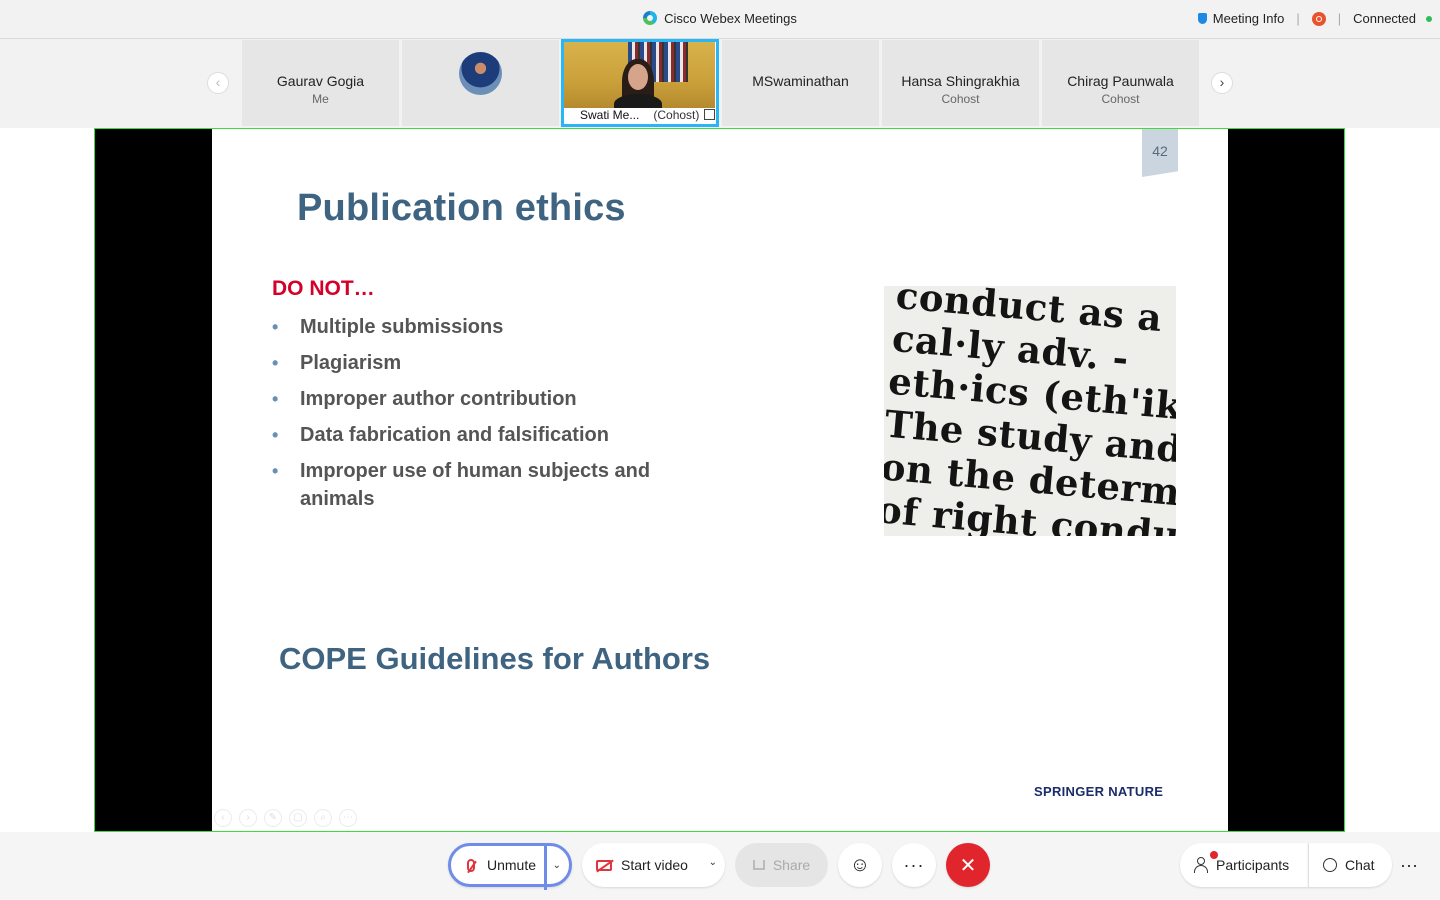  I want to click on pen-icon: ✎, so click(273, 818).